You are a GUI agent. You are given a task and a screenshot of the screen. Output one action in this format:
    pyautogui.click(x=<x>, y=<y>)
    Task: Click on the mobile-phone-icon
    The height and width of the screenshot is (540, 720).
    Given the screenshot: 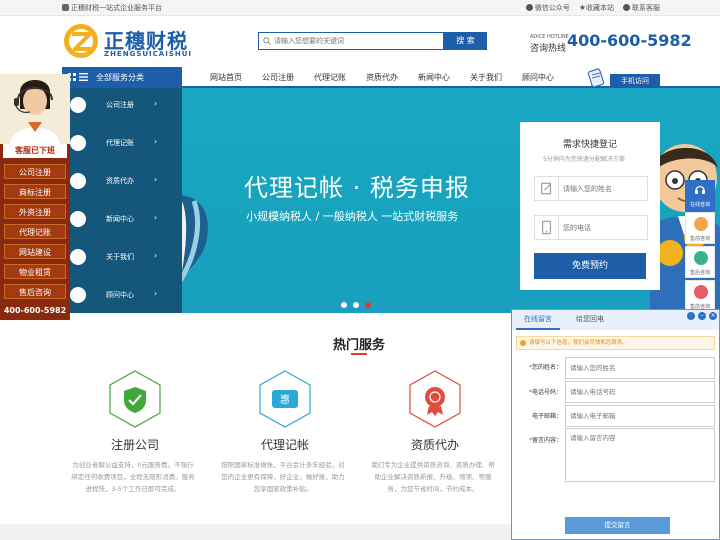 What is the action you would take?
    pyautogui.click(x=550, y=227)
    